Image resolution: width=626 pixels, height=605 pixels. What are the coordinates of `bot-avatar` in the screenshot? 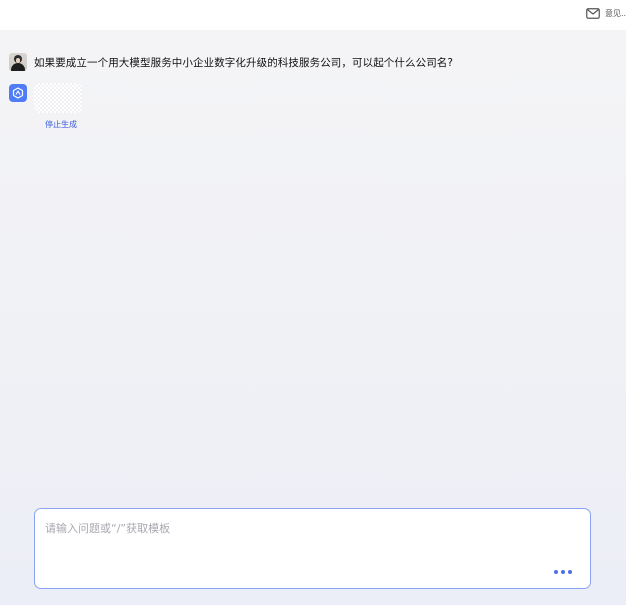 It's located at (18, 93).